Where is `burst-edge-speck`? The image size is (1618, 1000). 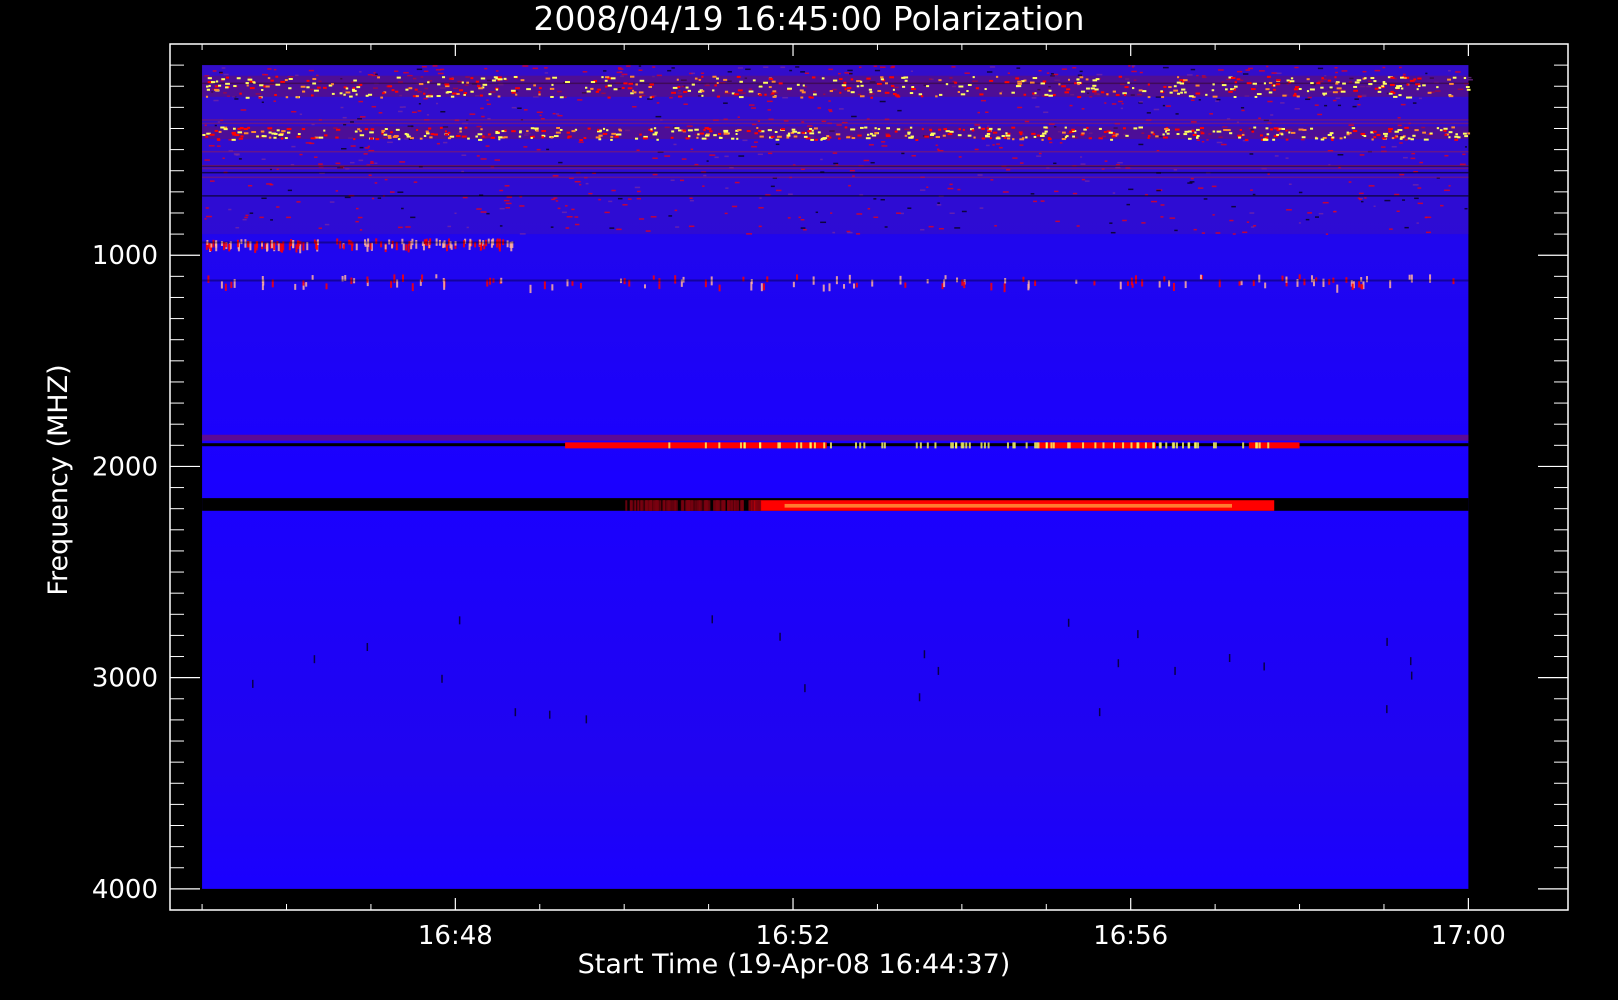 burst-edge-speck is located at coordinates (709, 505).